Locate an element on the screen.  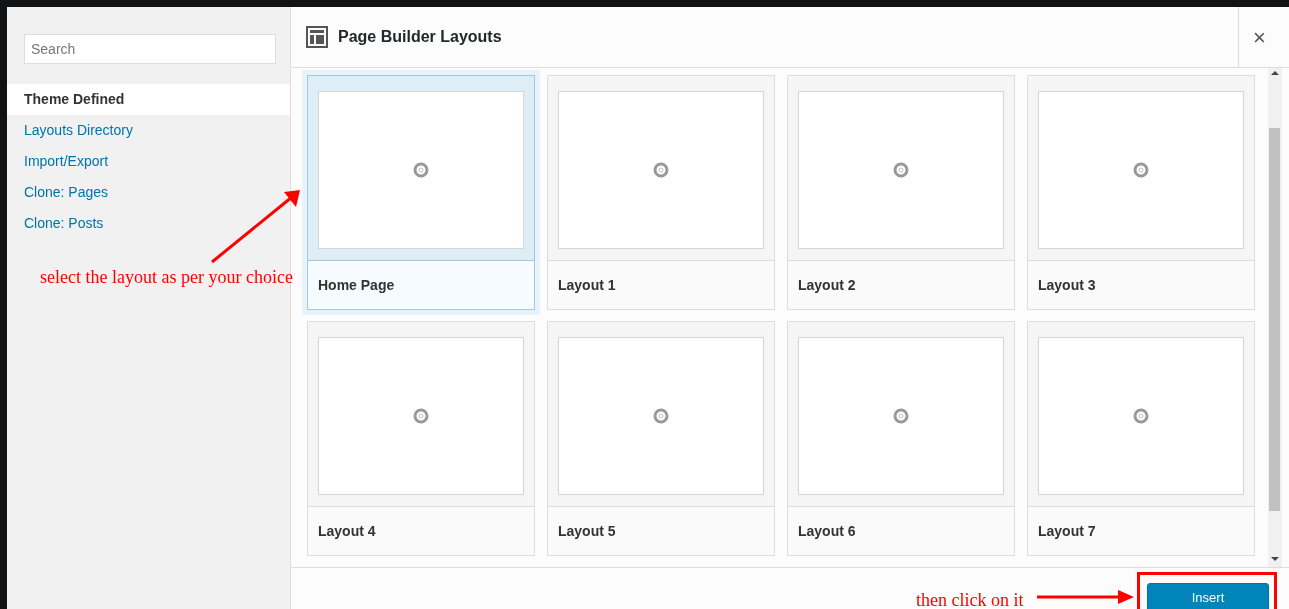
layout-name: Layout 1 is located at coordinates (587, 285).